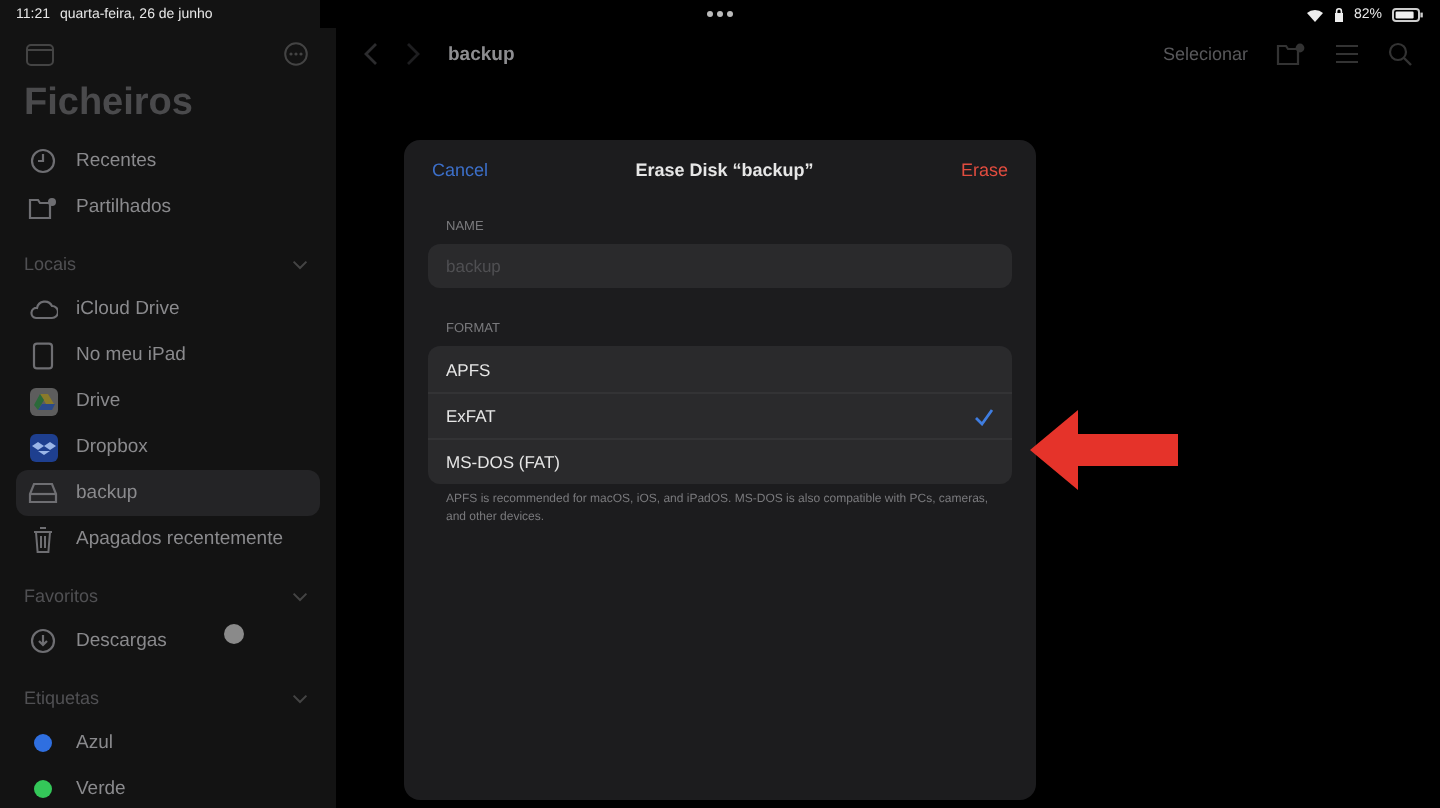 This screenshot has width=1440, height=808. What do you see at coordinates (50, 264) in the screenshot?
I see `section-header: Locais` at bounding box center [50, 264].